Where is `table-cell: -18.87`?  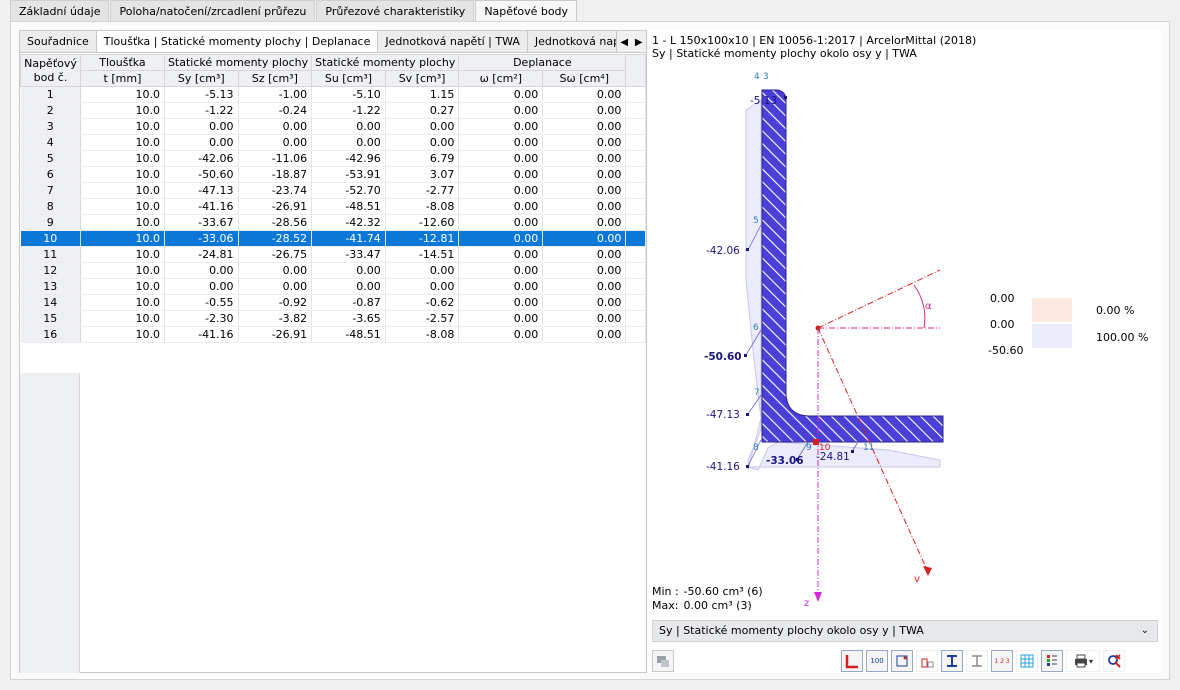
table-cell: -18.87 is located at coordinates (275, 174).